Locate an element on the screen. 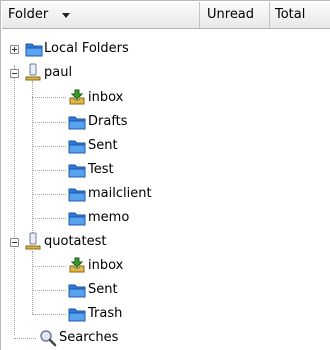 The height and width of the screenshot is (350, 330). column-header: Folder Unread Total is located at coordinates (166, 15).